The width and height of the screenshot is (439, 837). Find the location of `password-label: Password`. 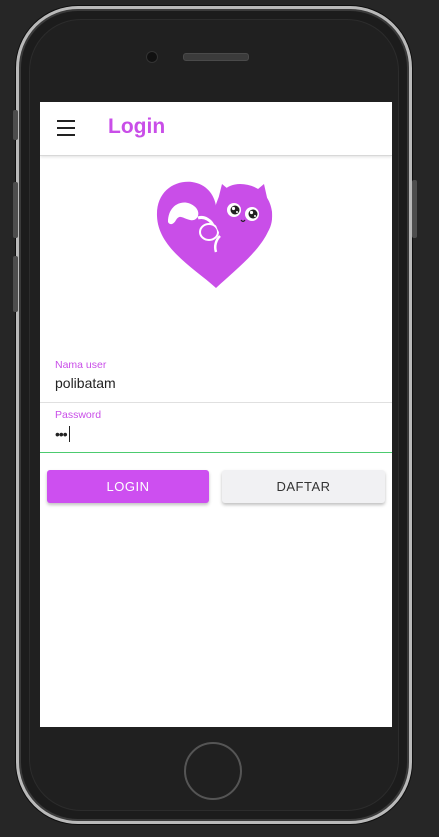

password-label: Password is located at coordinates (78, 415).